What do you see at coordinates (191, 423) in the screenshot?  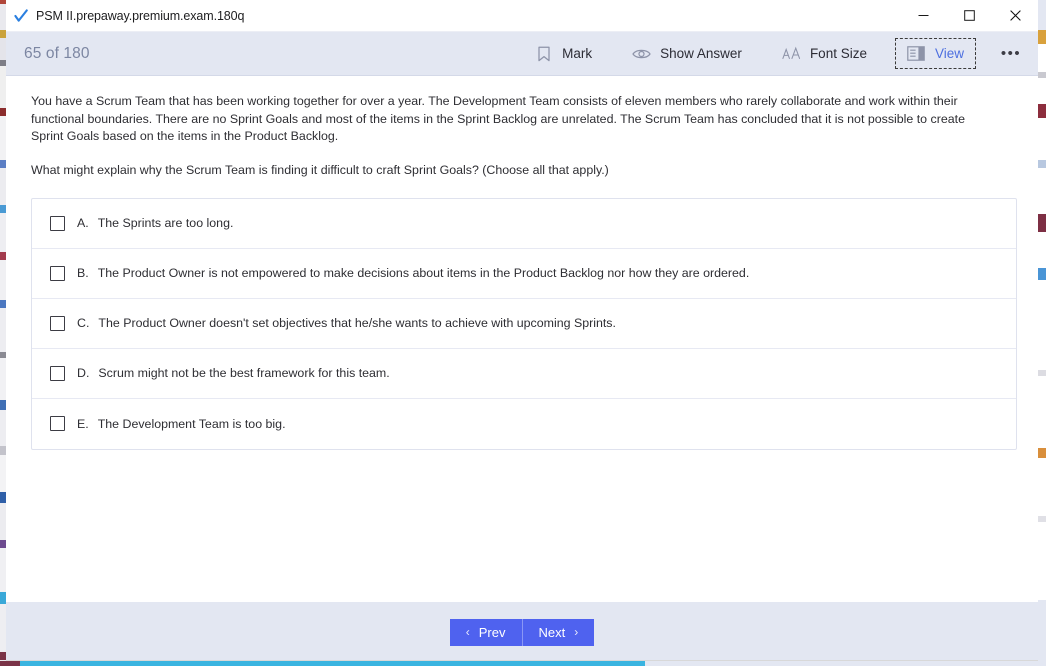 I see `option-text-e: The Development Team is too big.` at bounding box center [191, 423].